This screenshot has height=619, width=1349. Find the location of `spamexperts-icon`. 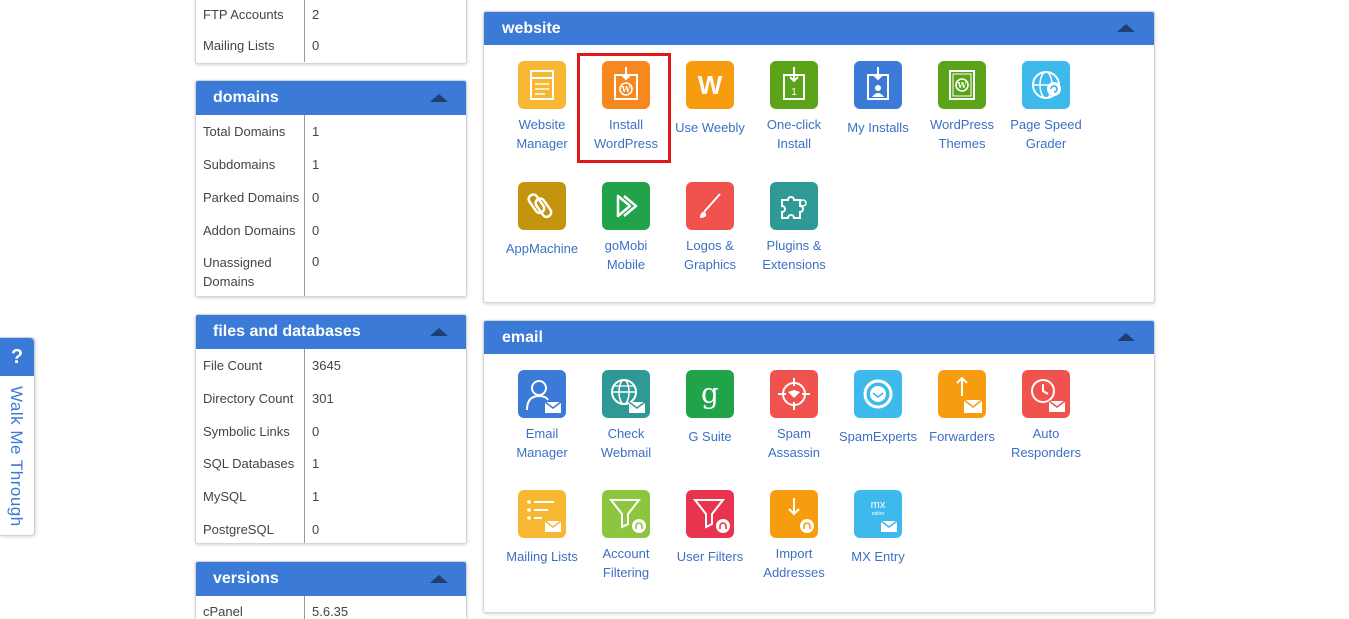

spamexperts-icon is located at coordinates (878, 394).